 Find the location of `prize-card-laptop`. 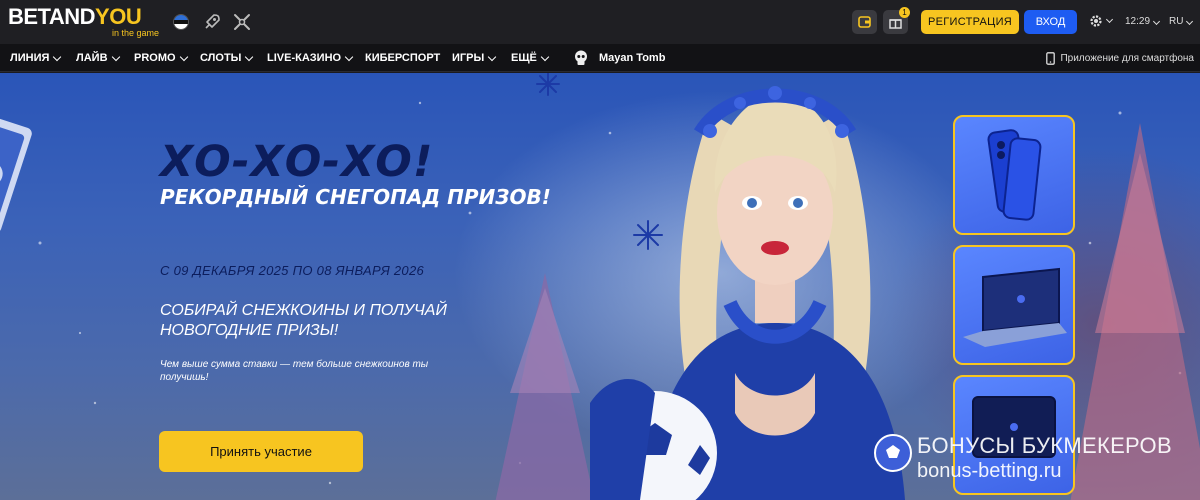

prize-card-laptop is located at coordinates (1014, 305).